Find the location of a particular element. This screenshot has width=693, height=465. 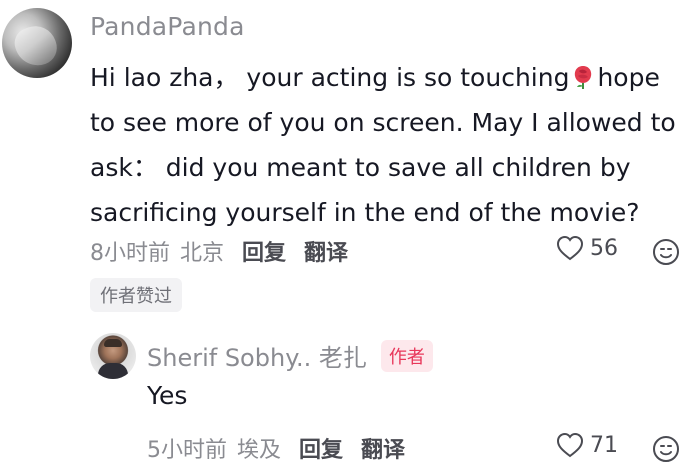

comment-time: 8小时前 is located at coordinates (130, 253).